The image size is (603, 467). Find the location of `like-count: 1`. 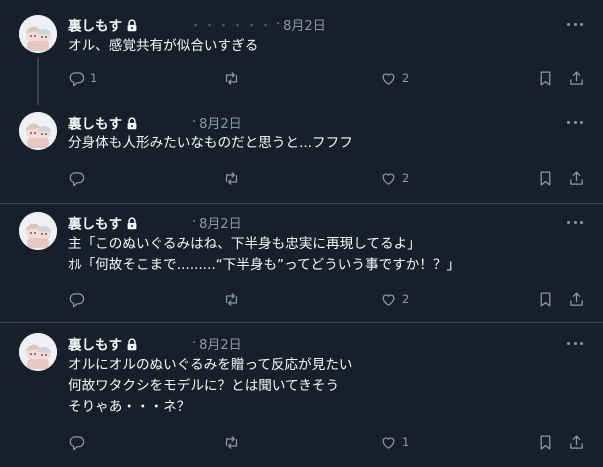

like-count: 1 is located at coordinates (406, 442).